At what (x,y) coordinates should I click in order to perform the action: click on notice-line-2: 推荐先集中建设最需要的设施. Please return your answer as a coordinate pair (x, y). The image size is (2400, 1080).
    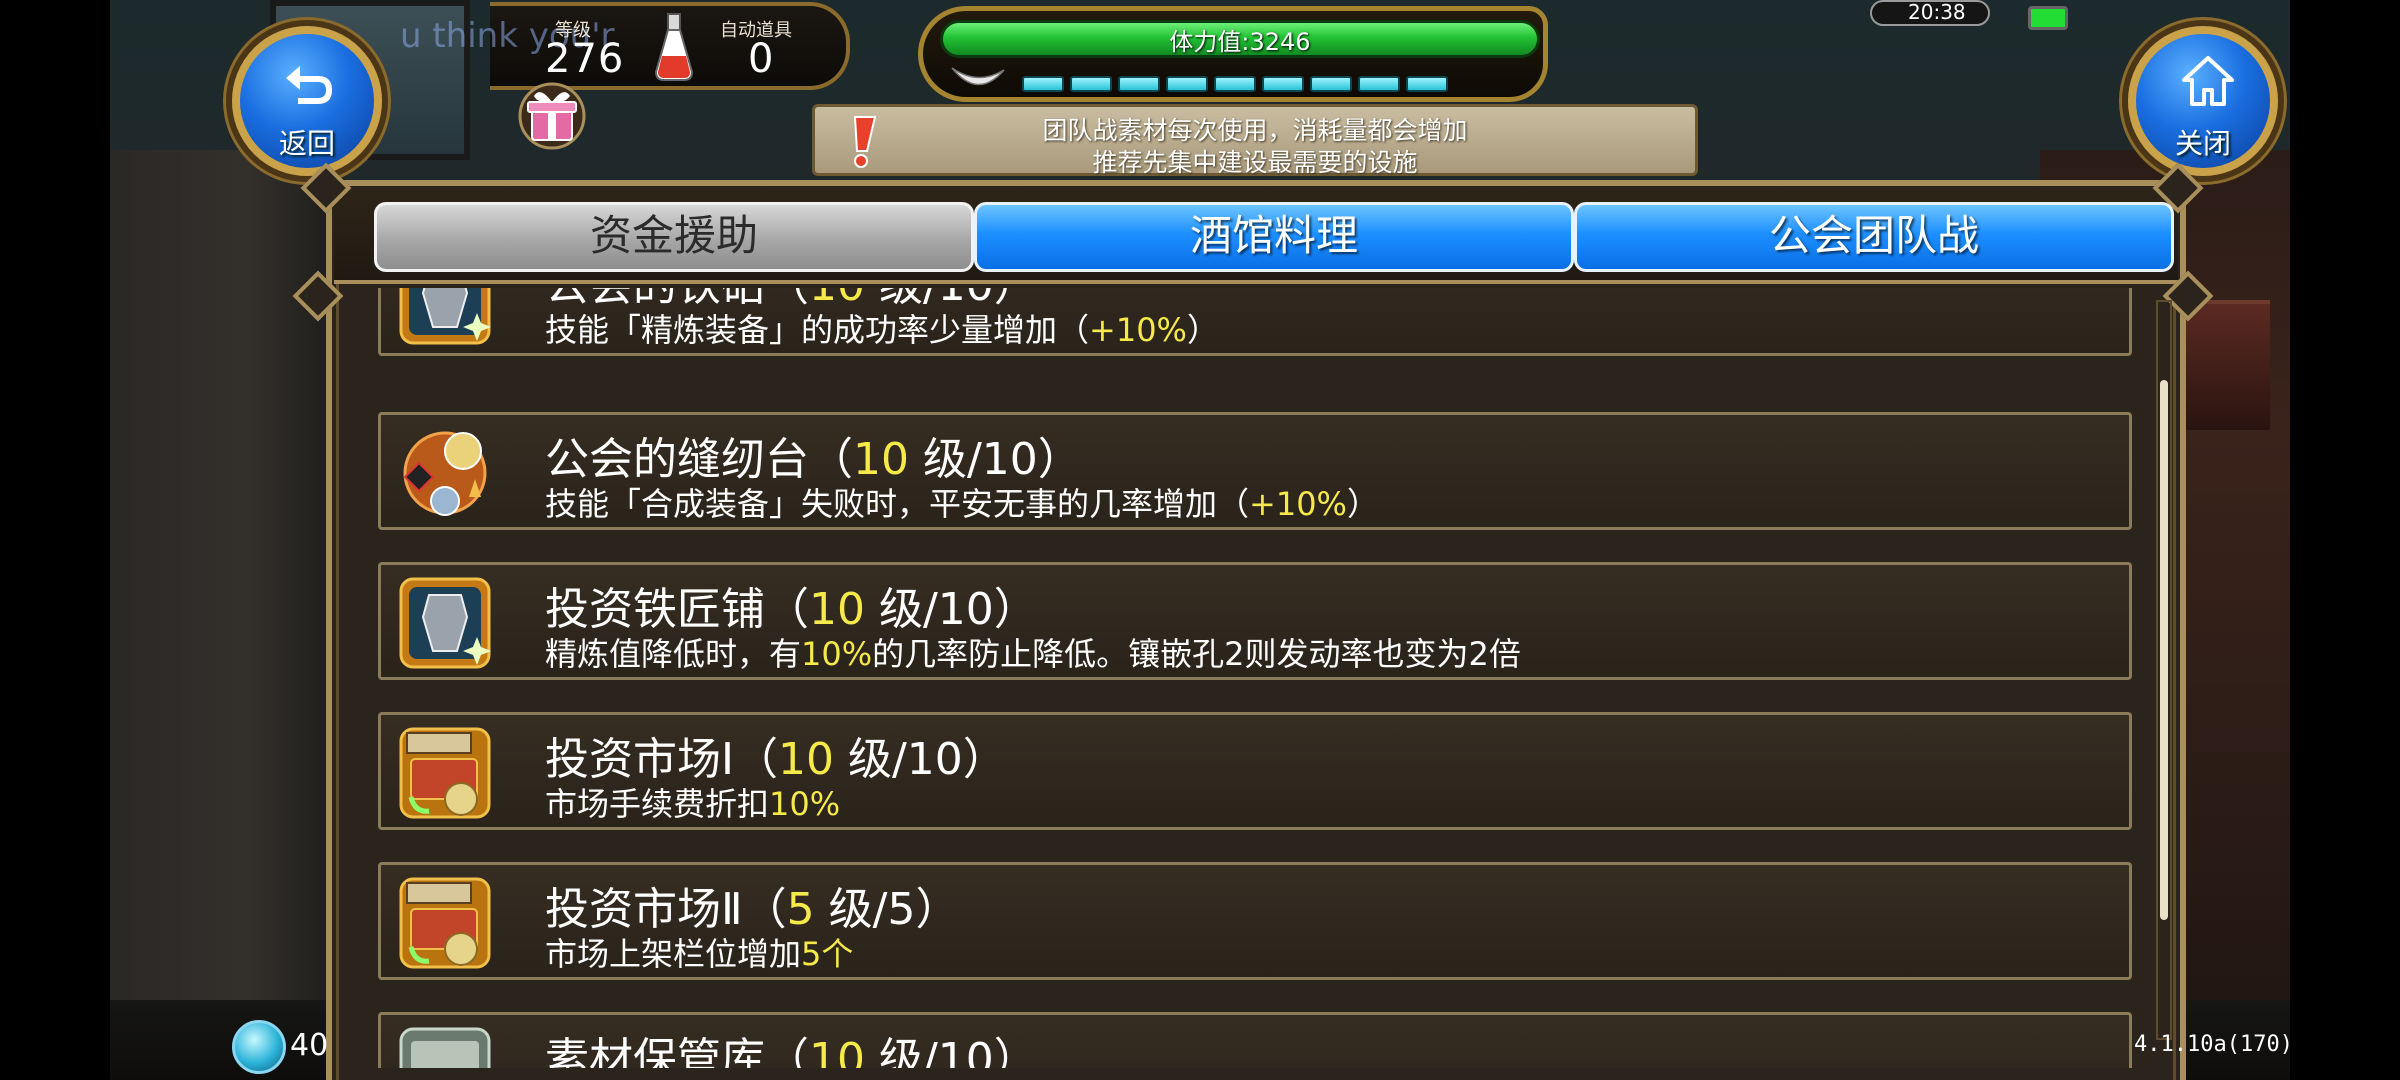
    Looking at the image, I should click on (1255, 162).